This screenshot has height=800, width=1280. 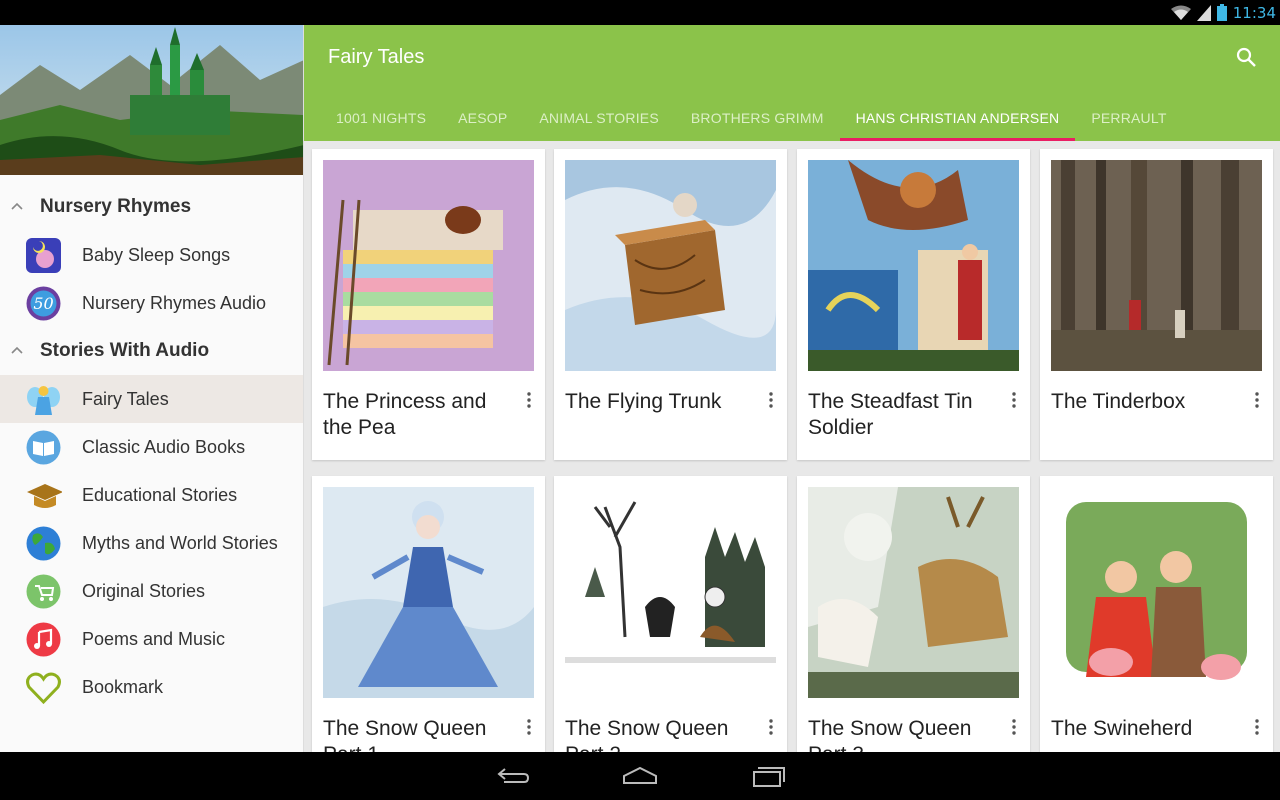 I want to click on signal-icon, so click(x=1203, y=12).